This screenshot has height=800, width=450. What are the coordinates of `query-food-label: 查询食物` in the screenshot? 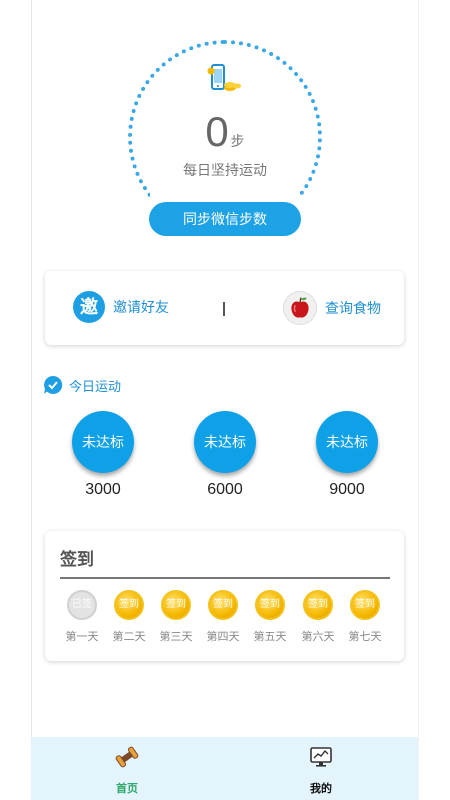 It's located at (353, 308).